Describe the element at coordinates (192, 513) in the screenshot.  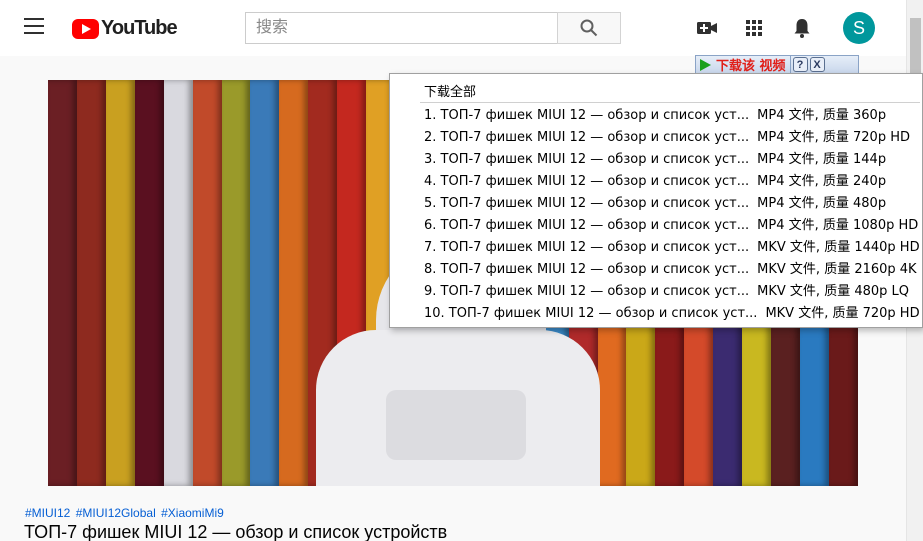
I see `hashtag-link: #XiaomiMi9` at that location.